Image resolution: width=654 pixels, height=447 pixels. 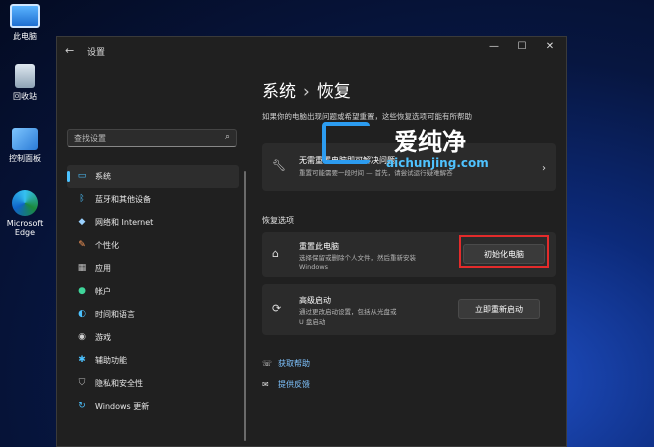 What do you see at coordinates (25, 96) in the screenshot?
I see `desktop-icon-label: 回收站` at bounding box center [25, 96].